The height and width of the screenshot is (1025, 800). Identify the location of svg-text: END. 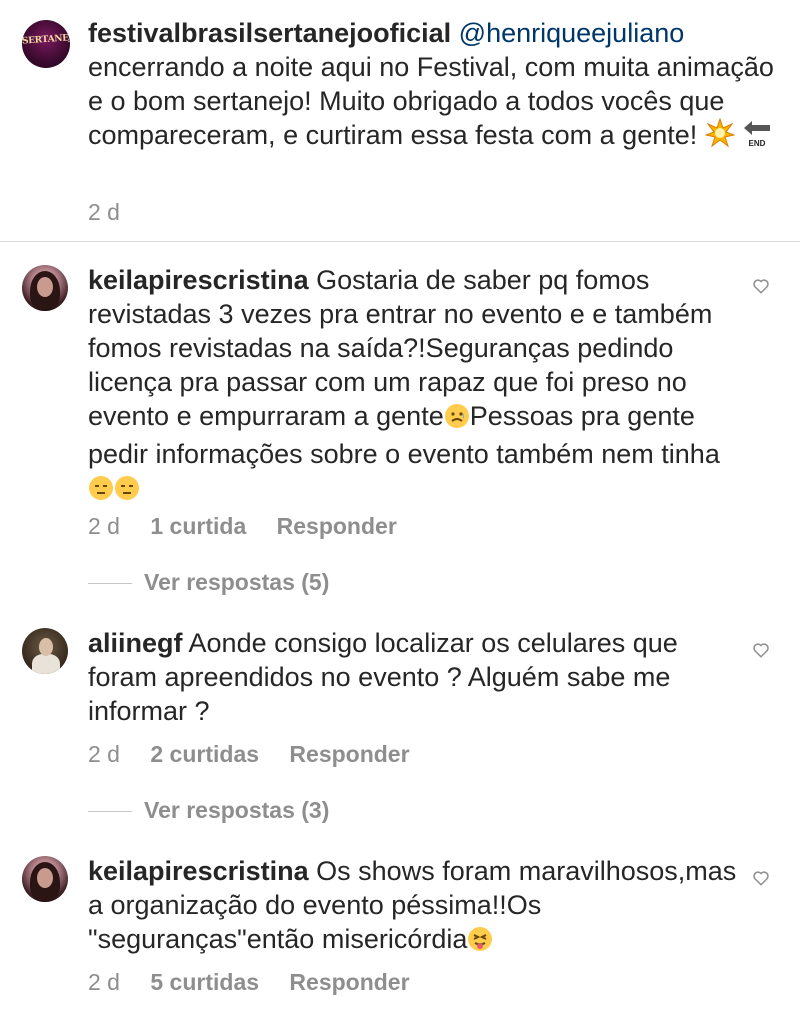
(757, 143).